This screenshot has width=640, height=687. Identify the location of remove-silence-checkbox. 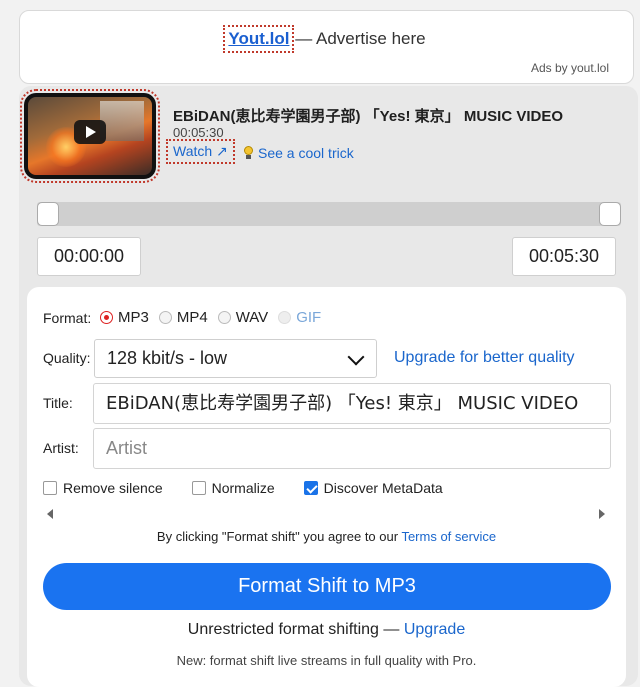
(50, 488).